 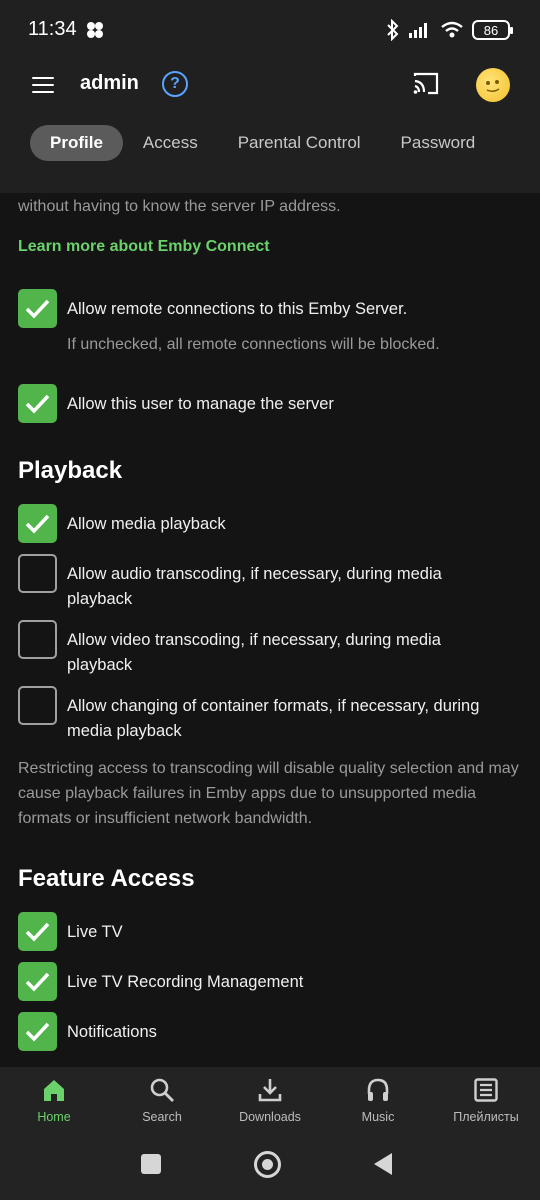 I want to click on wifi-icon, so click(x=452, y=29).